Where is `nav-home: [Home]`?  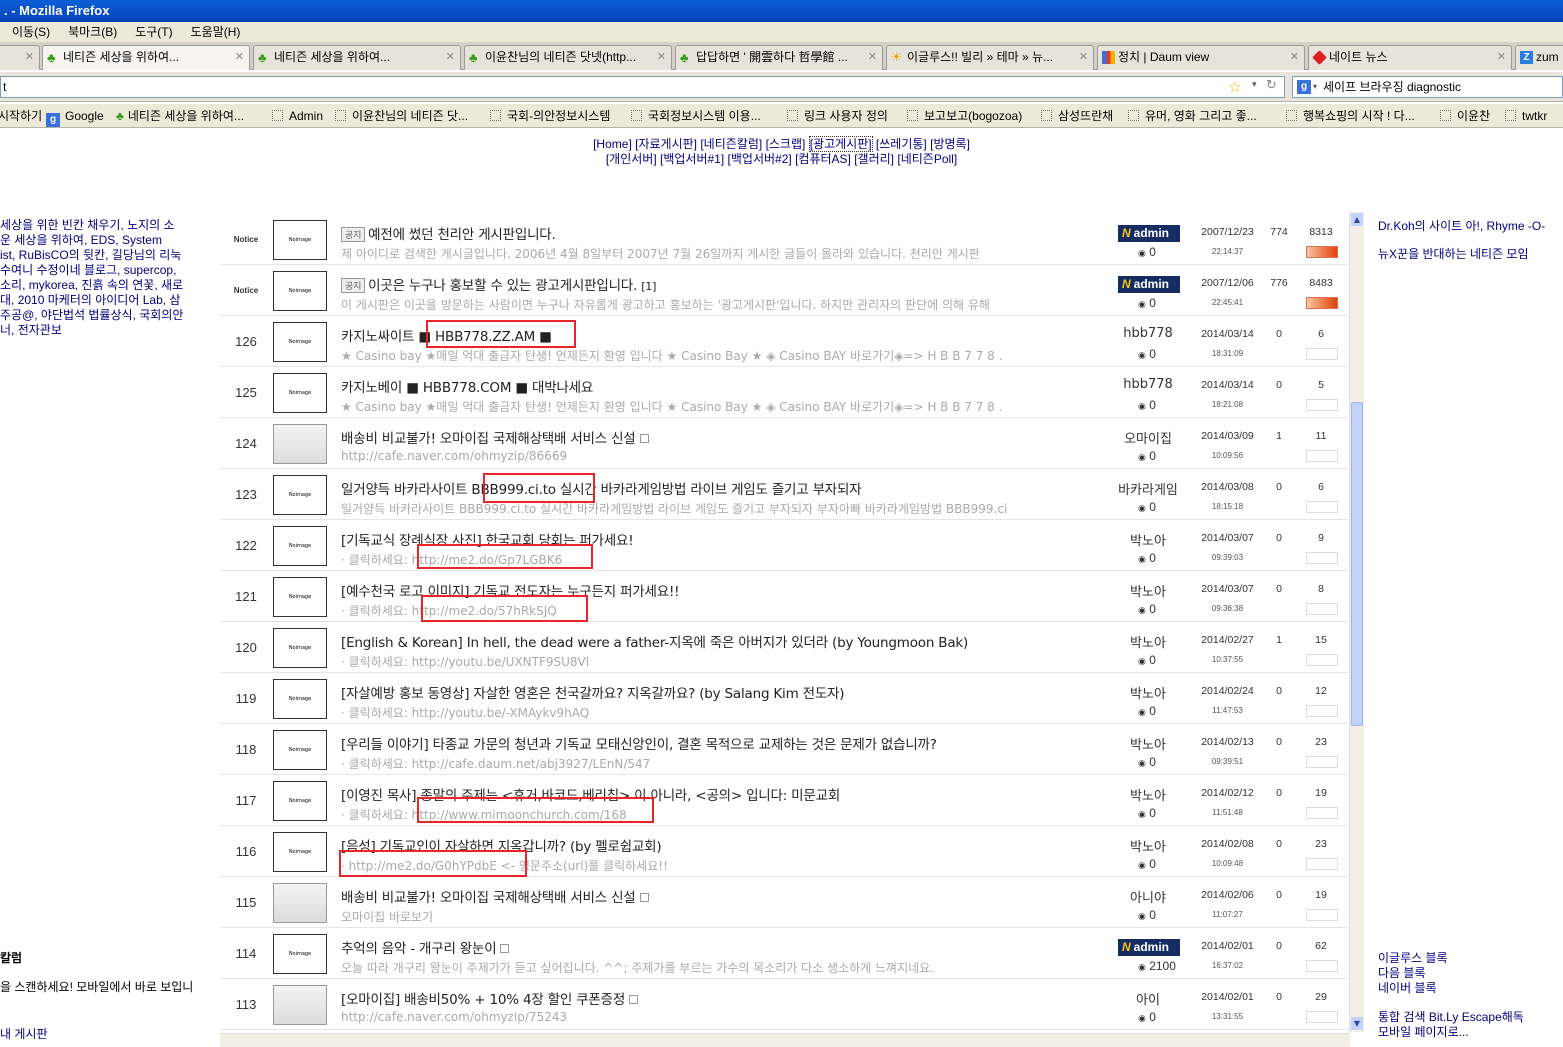
nav-home: [Home] is located at coordinates (612, 144).